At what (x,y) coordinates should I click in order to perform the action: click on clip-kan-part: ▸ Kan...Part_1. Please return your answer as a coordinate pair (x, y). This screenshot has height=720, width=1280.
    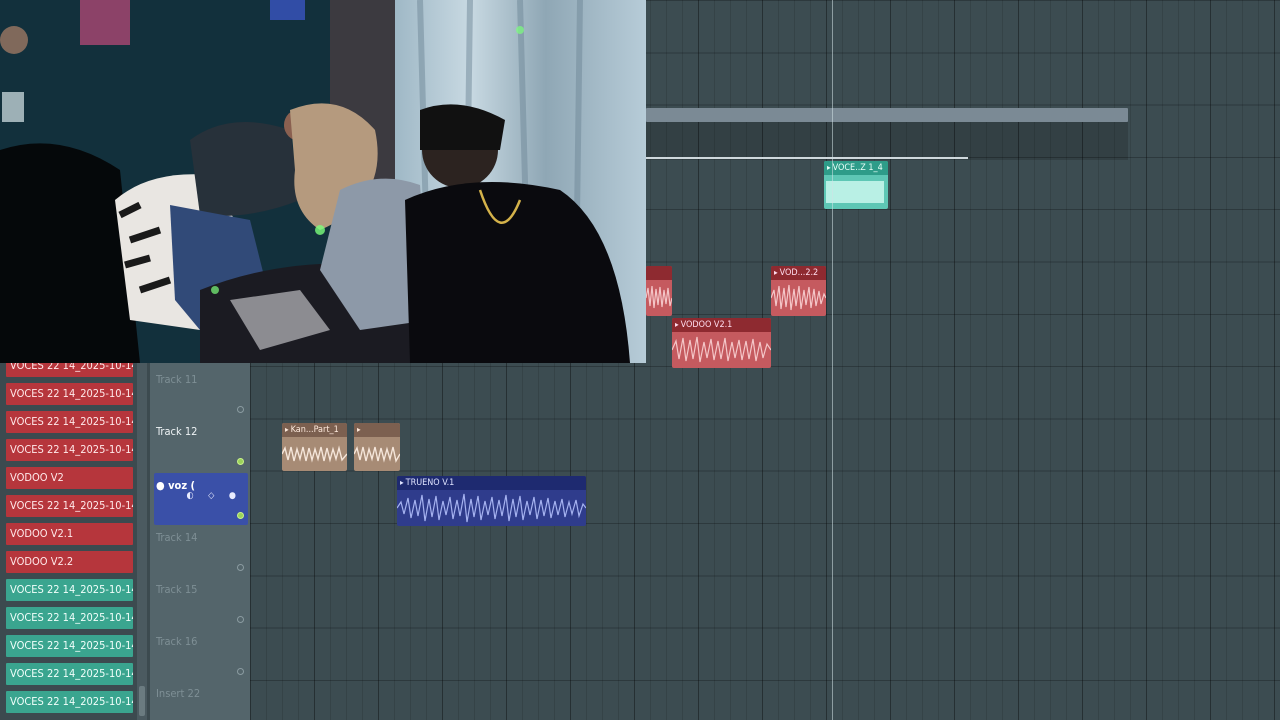
    Looking at the image, I should click on (314, 447).